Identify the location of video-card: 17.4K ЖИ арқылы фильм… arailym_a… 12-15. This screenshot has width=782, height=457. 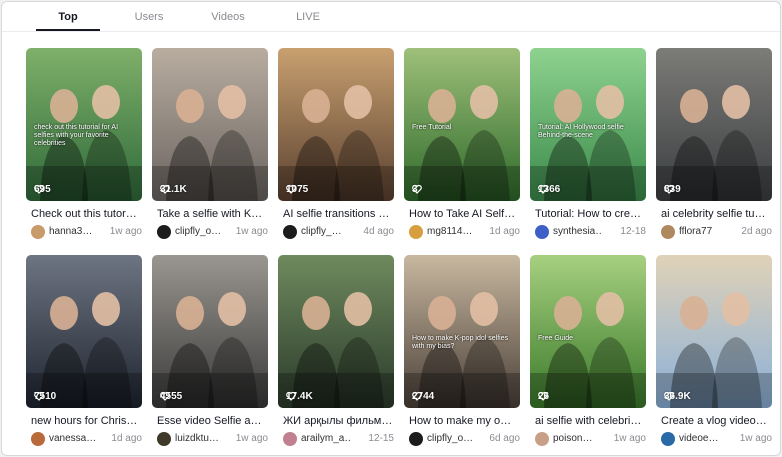
(336, 353).